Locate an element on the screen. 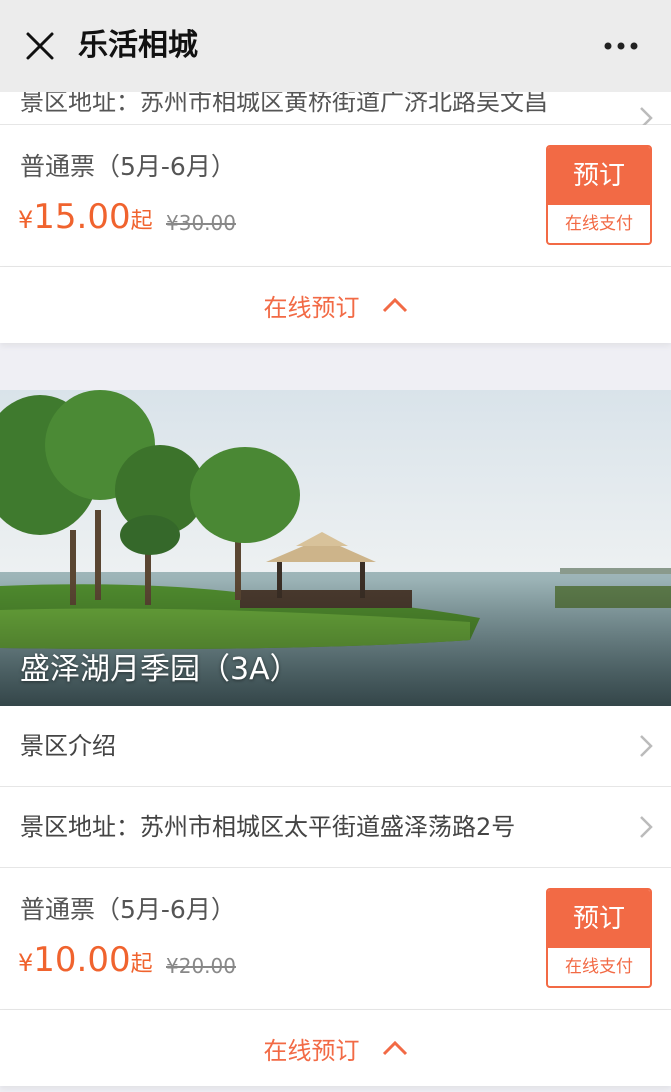  ticket-row: 普通票（5月-6月） ¥10.00起 ¥20.00 预订 在线支付 is located at coordinates (335, 939).